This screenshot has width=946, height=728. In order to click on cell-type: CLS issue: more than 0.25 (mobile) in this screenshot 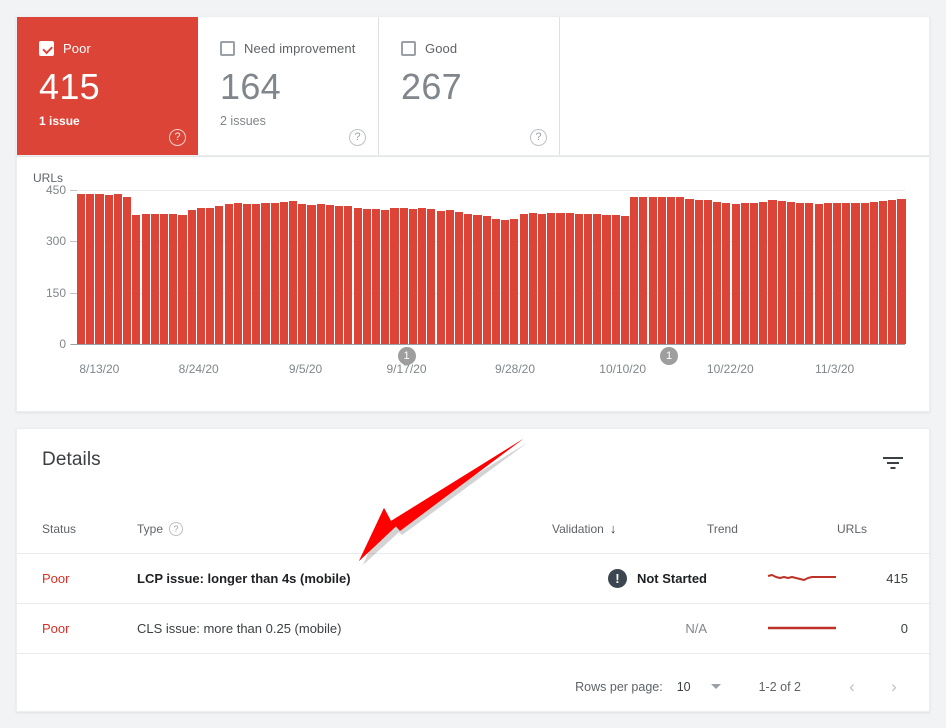, I will do `click(344, 628)`.